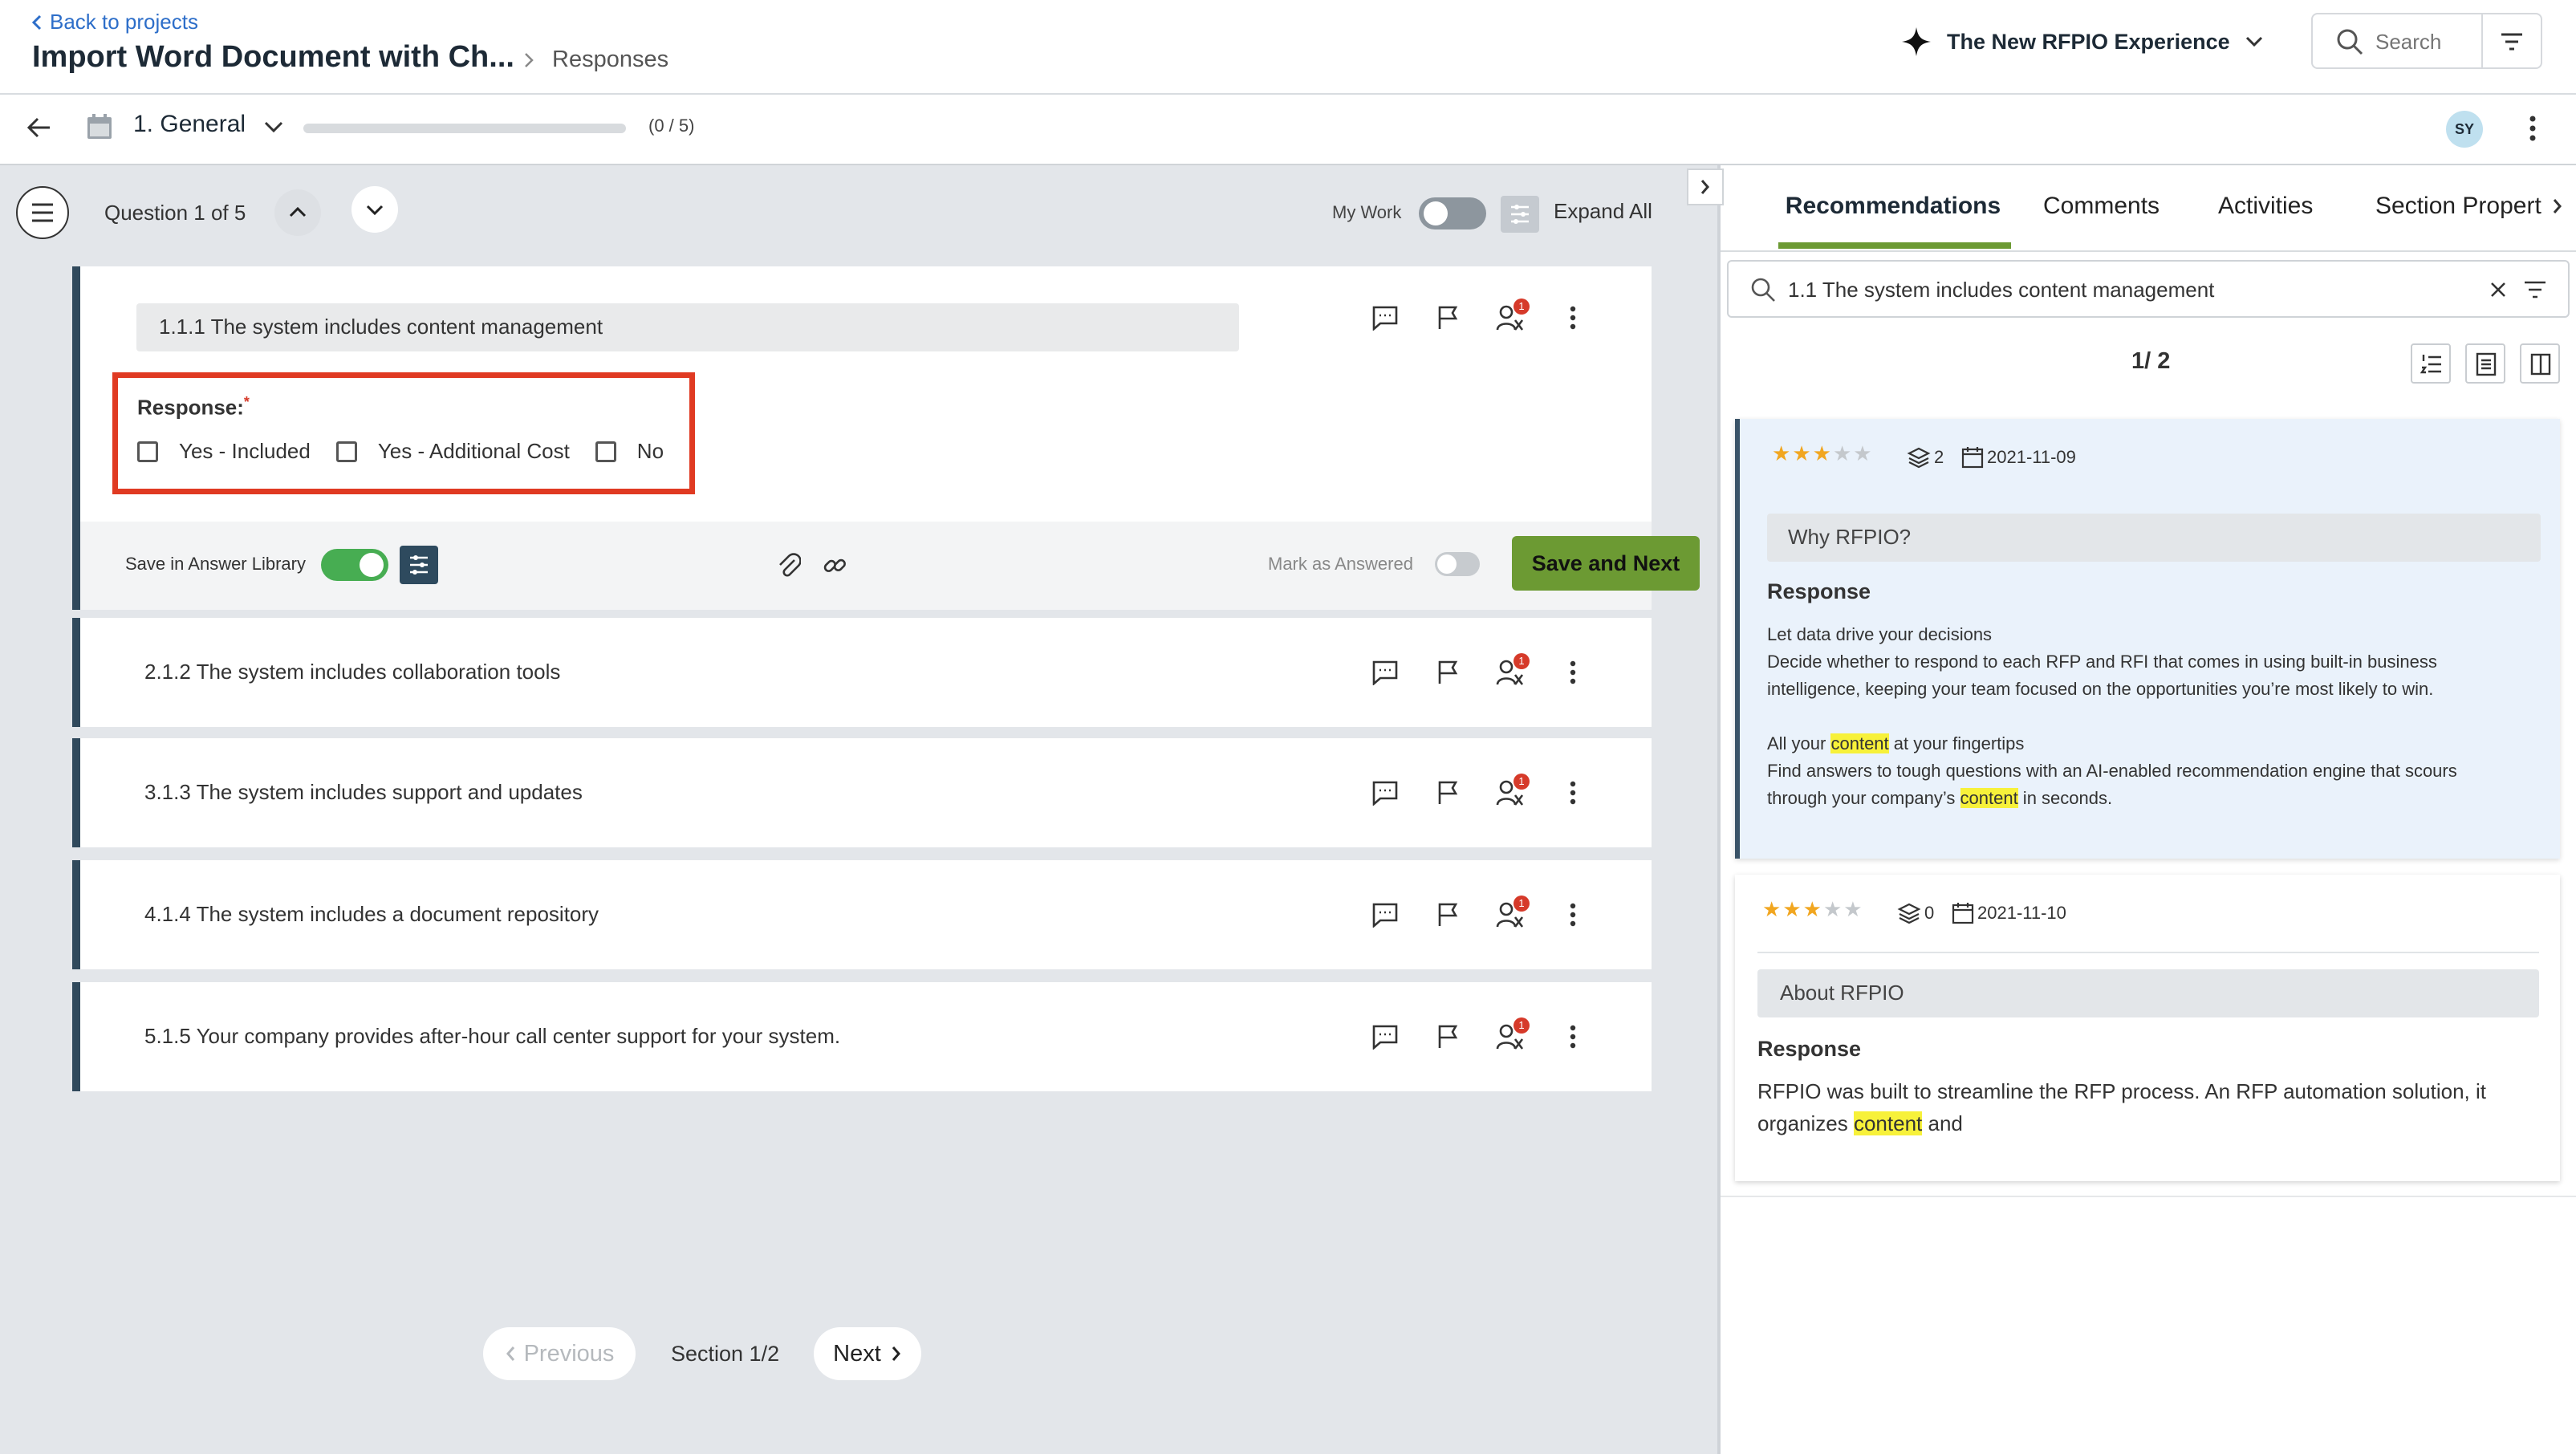 The width and height of the screenshot is (2576, 1454). What do you see at coordinates (2498, 290) in the screenshot?
I see `clear-icon` at bounding box center [2498, 290].